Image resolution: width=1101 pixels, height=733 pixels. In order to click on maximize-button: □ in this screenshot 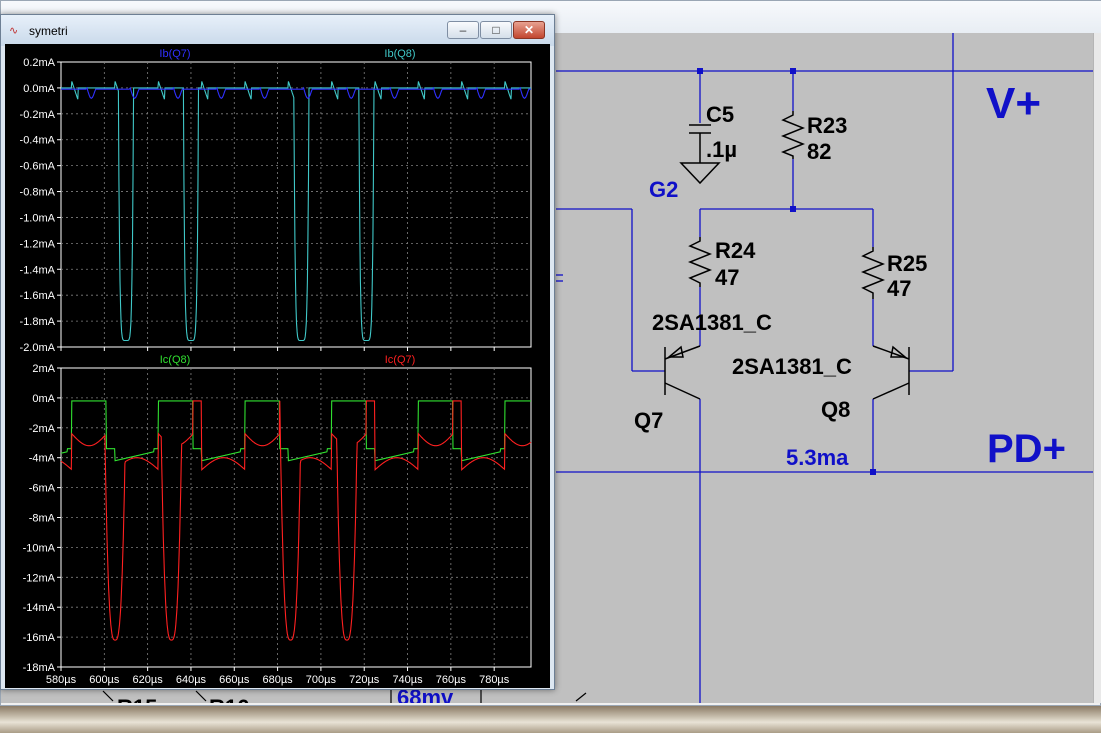, I will do `click(496, 30)`.